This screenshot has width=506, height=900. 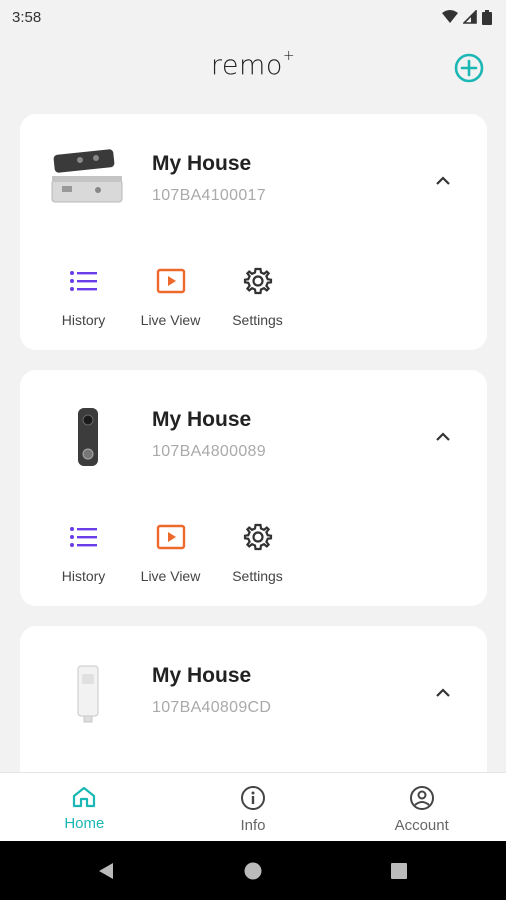 What do you see at coordinates (212, 707) in the screenshot?
I see `device-serial: 107BA40809CD` at bounding box center [212, 707].